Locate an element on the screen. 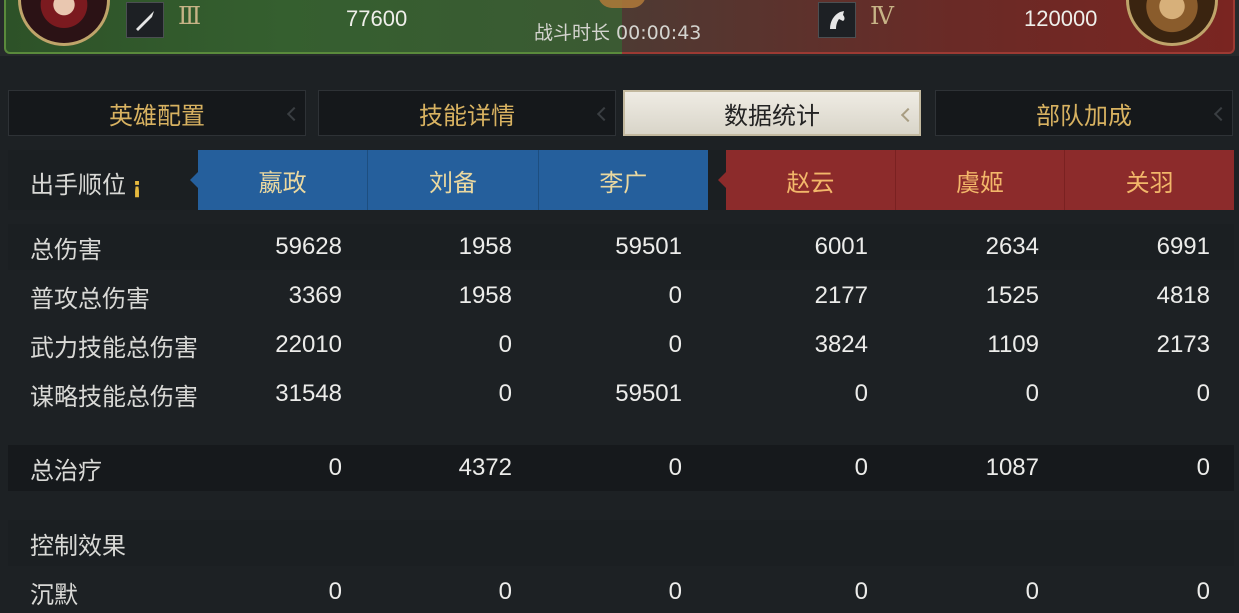  table-row: 武力技能总伤害 22010 0 0 3824 1109 2173 is located at coordinates (621, 345).